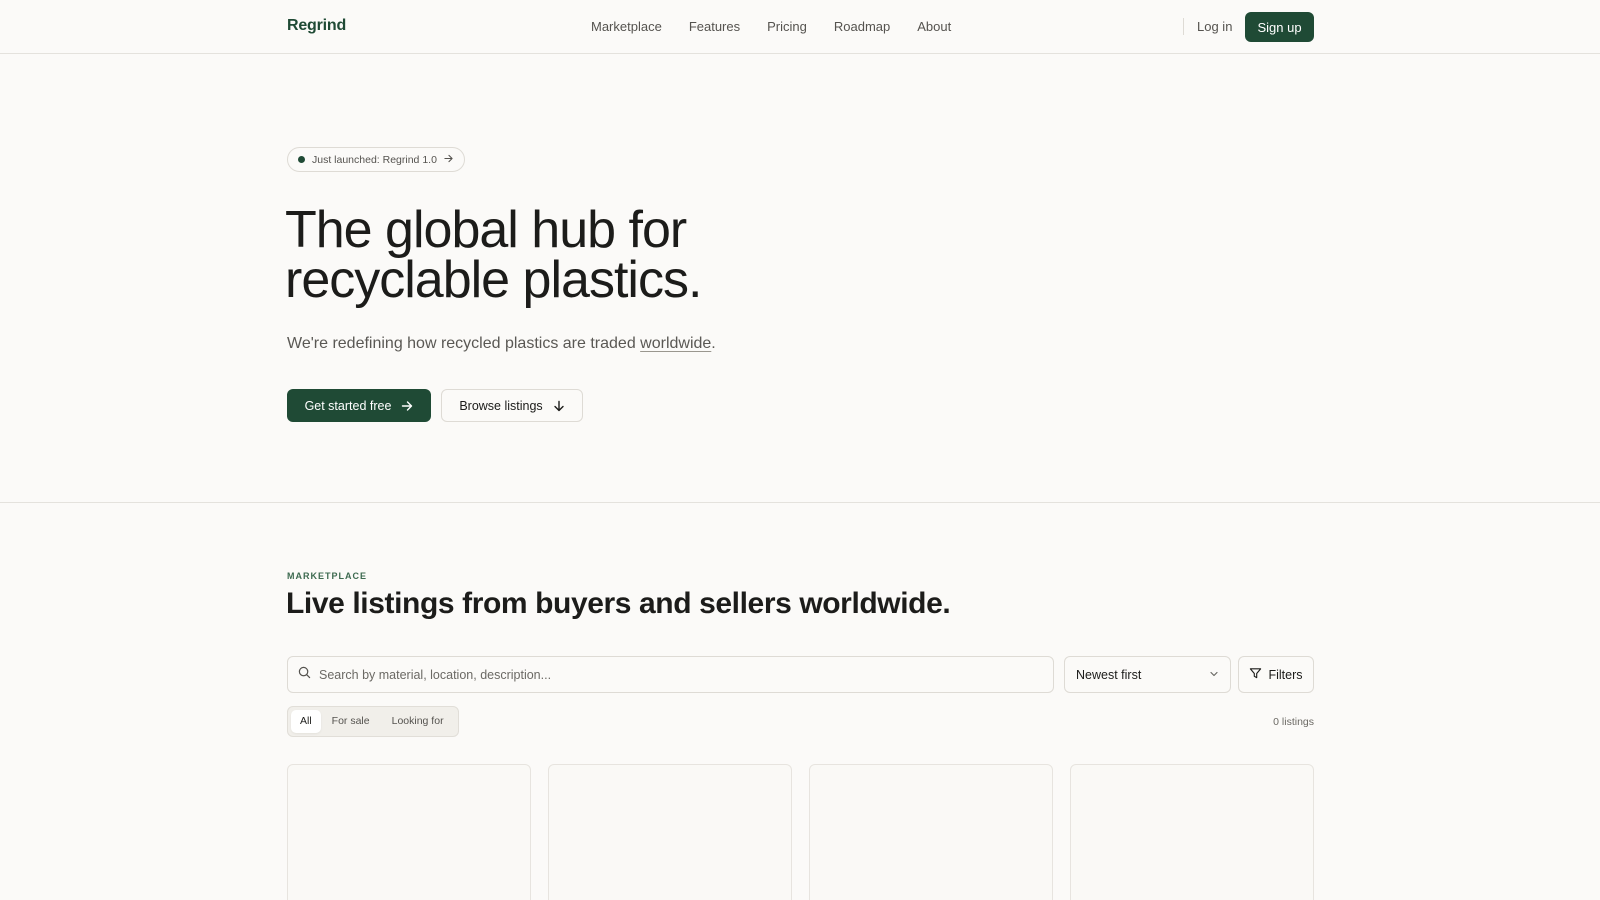  Describe the element at coordinates (304, 675) in the screenshot. I see `search-icon` at that location.